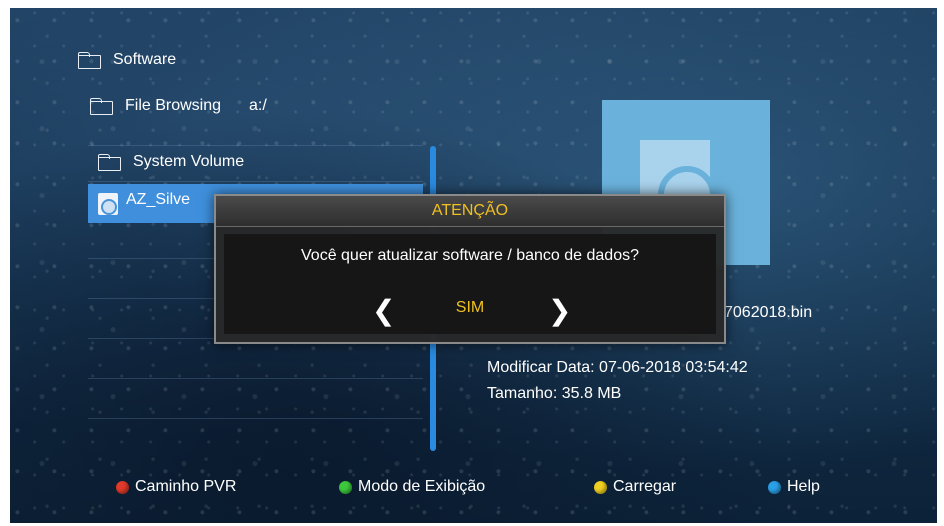 Image resolution: width=944 pixels, height=526 pixels. I want to click on breadcrumb-browse: File Browsing a:/, so click(178, 106).